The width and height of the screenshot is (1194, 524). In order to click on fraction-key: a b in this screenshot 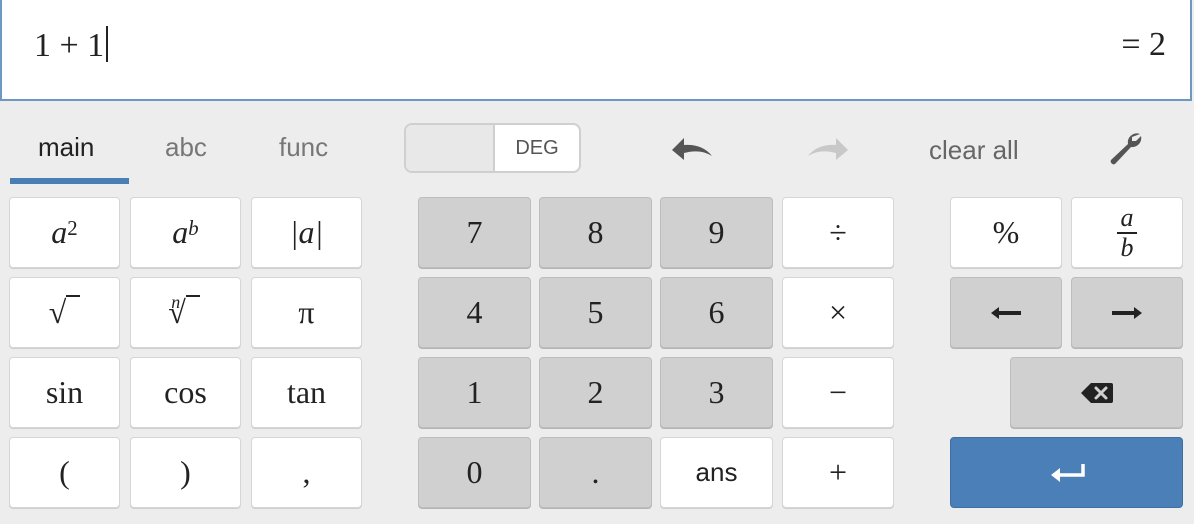, I will do `click(1127, 232)`.